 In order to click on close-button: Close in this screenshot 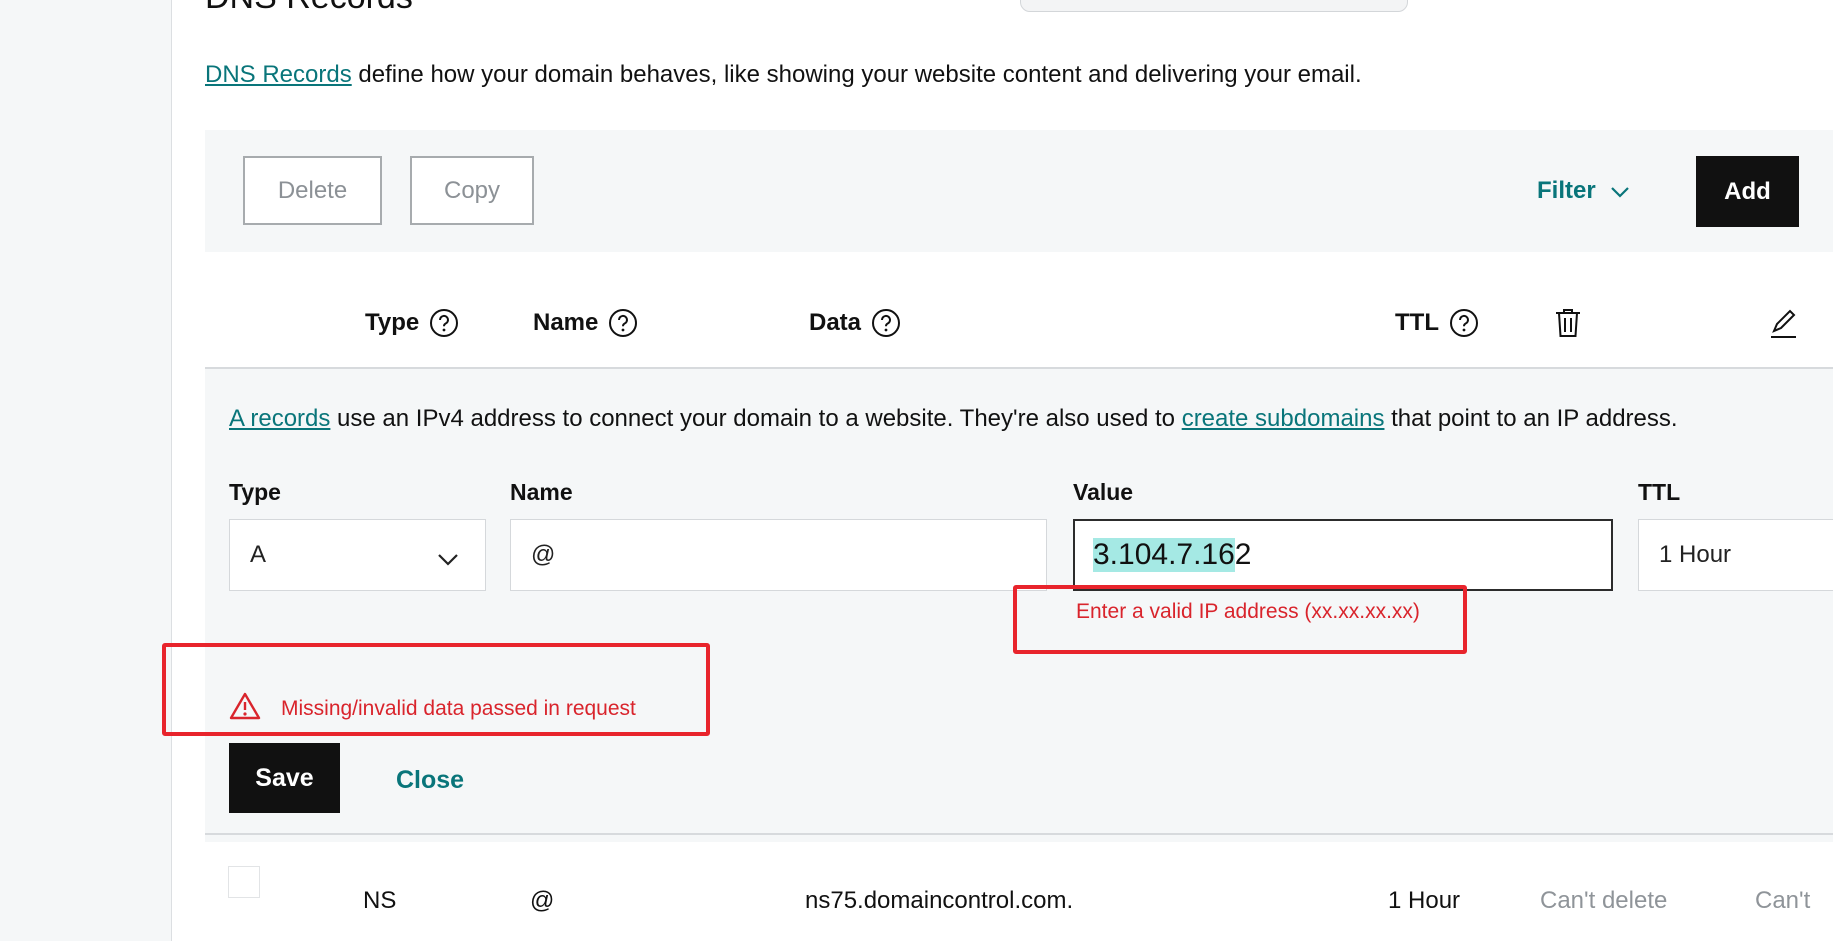, I will do `click(430, 780)`.